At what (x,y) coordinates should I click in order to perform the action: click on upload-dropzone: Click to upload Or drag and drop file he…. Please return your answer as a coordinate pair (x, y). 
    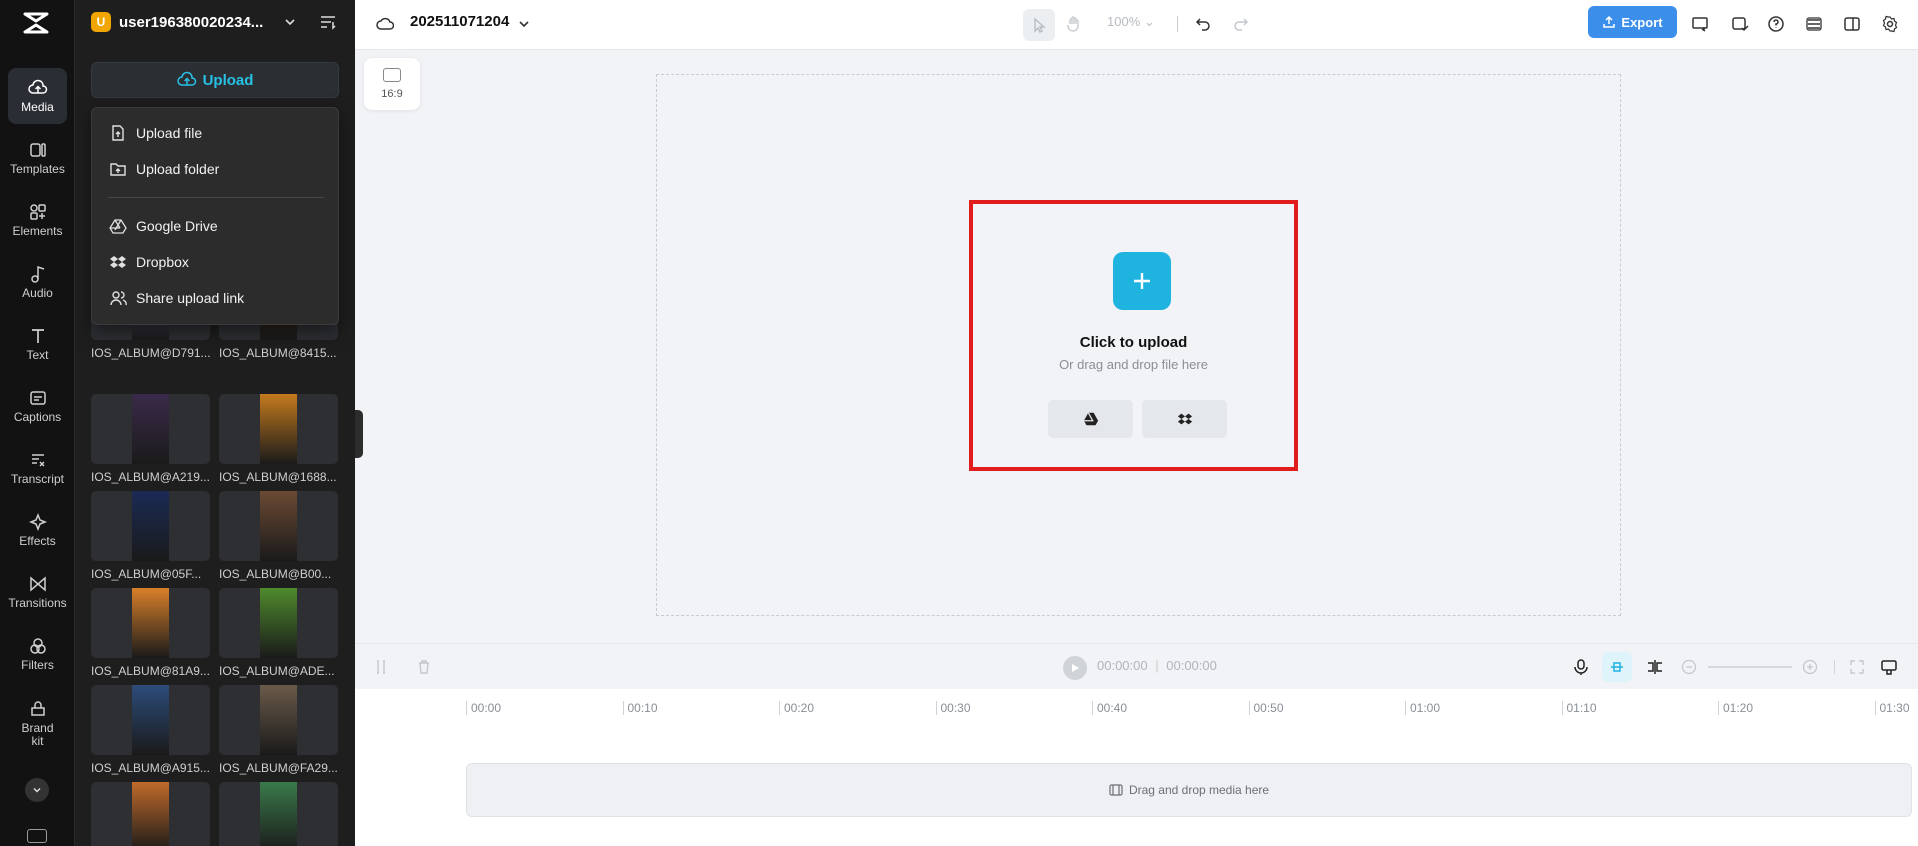
    Looking at the image, I should click on (1133, 335).